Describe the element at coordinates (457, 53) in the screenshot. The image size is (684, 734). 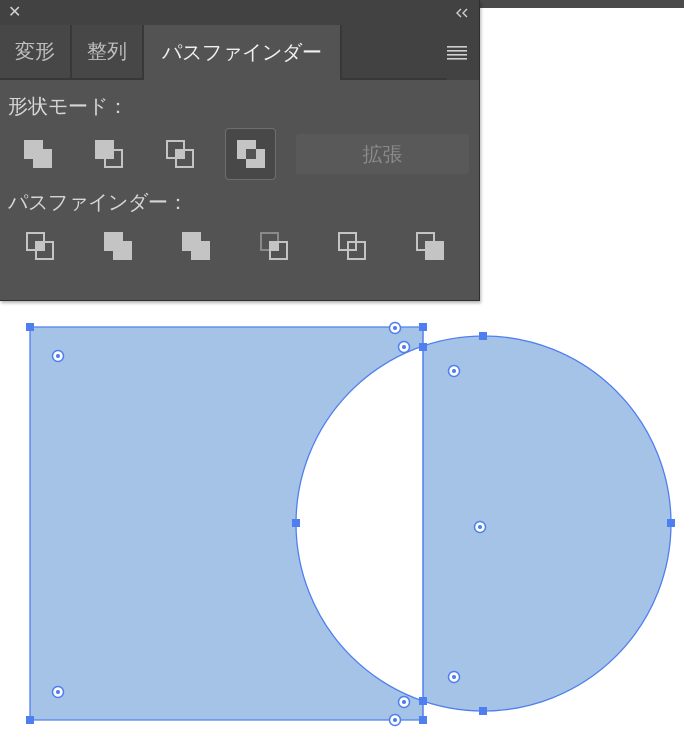
I see `menu-icon` at that location.